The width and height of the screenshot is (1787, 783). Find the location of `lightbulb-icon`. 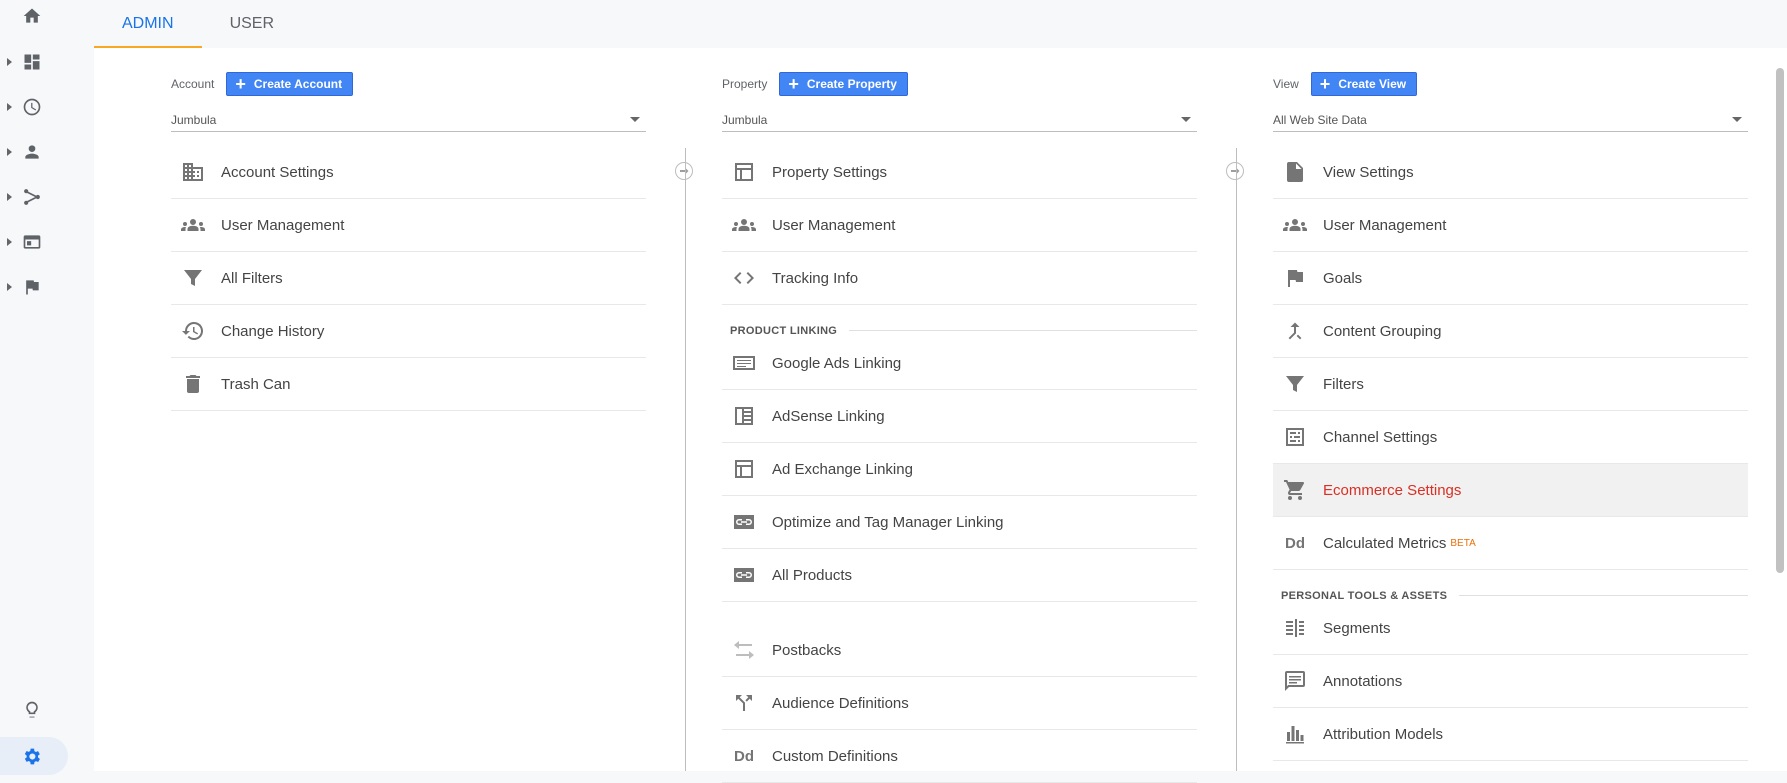

lightbulb-icon is located at coordinates (32, 709).